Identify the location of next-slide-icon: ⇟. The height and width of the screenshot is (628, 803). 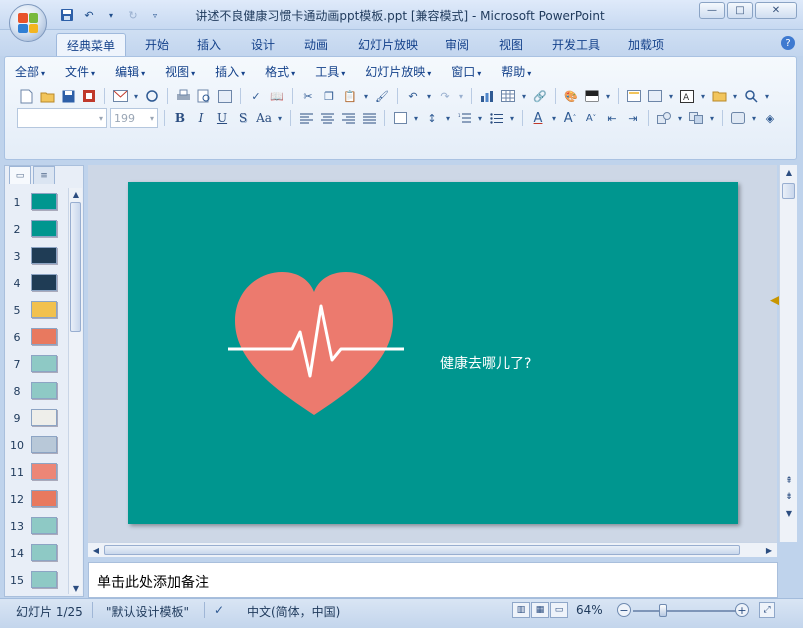
(789, 497).